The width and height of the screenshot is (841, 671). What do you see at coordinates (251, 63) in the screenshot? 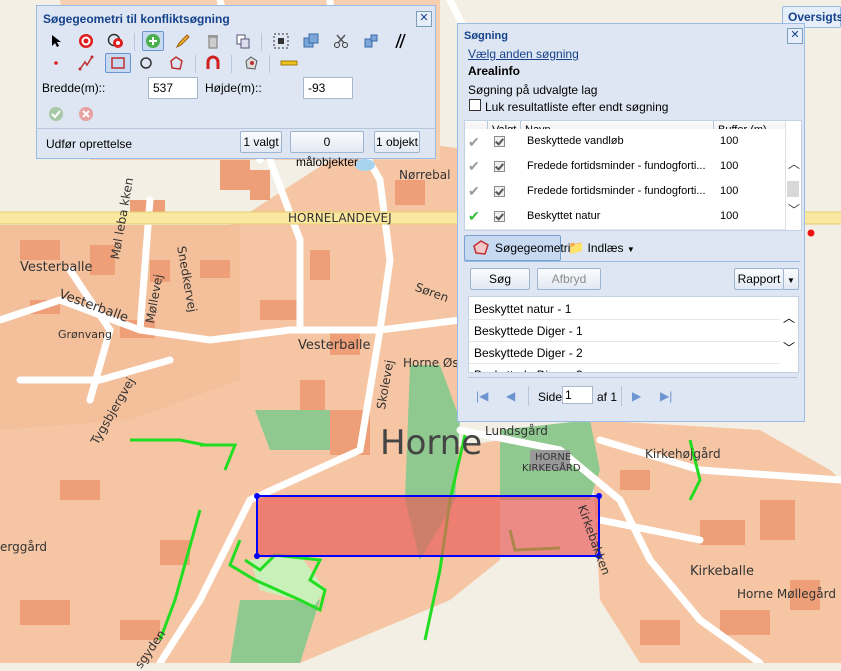
I see `buffer-polygon-icon` at bounding box center [251, 63].